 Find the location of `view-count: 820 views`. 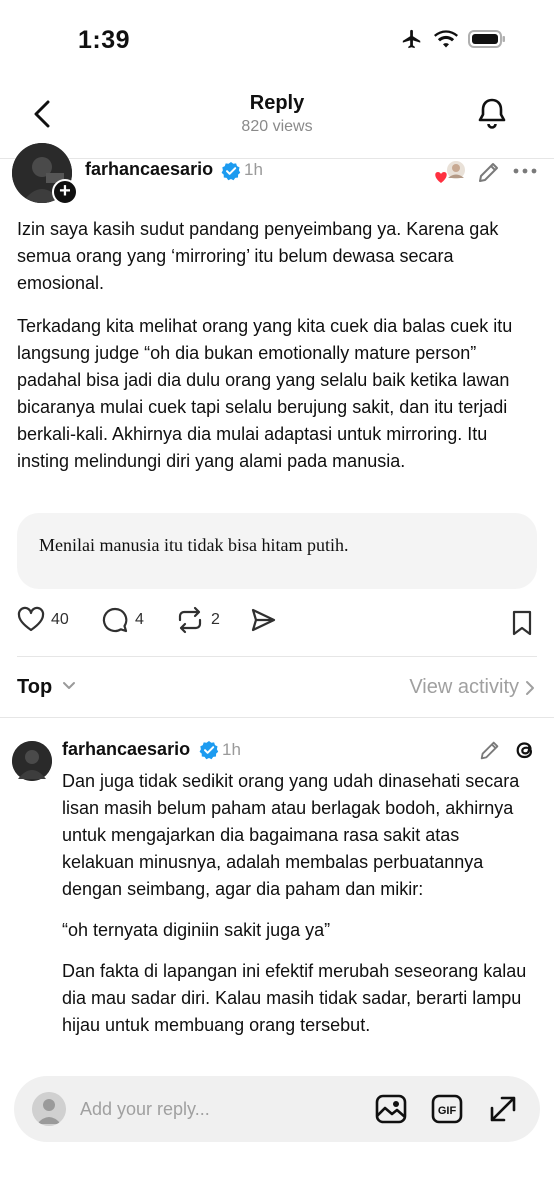

view-count: 820 views is located at coordinates (277, 126).